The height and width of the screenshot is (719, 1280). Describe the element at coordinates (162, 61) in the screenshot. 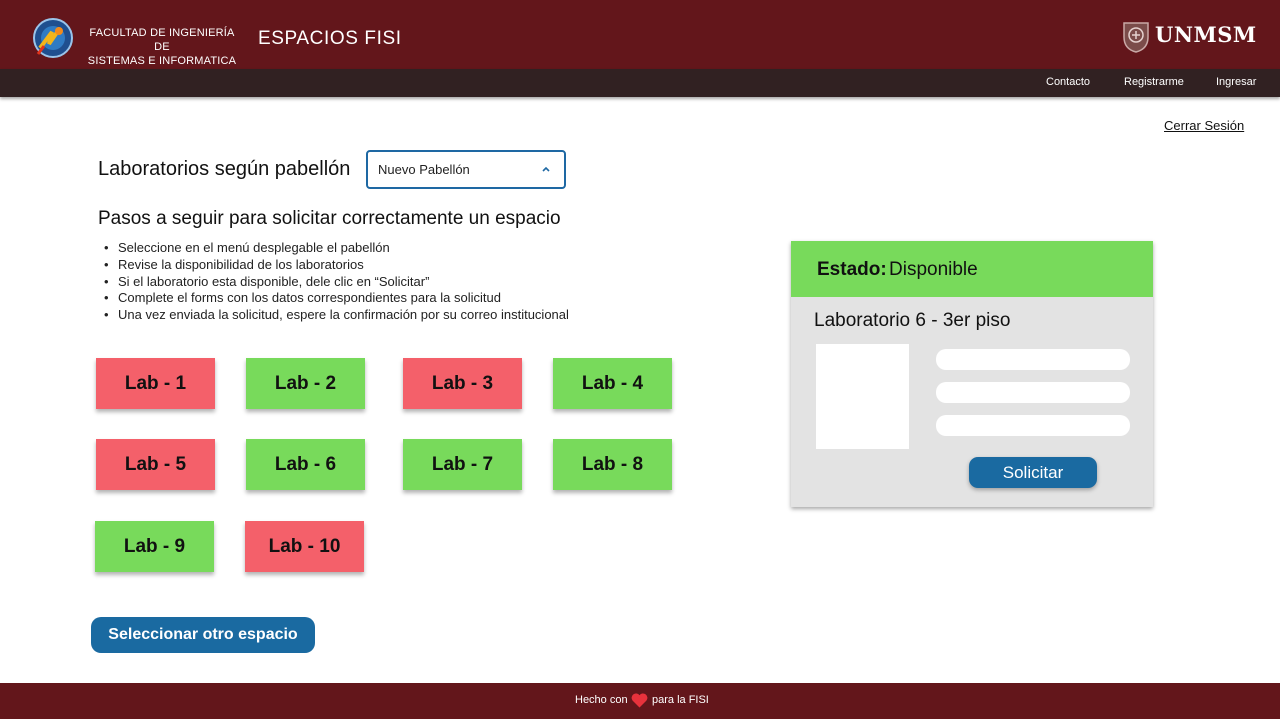

I see `faculty-line-2: SISTEMAS E INFORMATICA` at that location.